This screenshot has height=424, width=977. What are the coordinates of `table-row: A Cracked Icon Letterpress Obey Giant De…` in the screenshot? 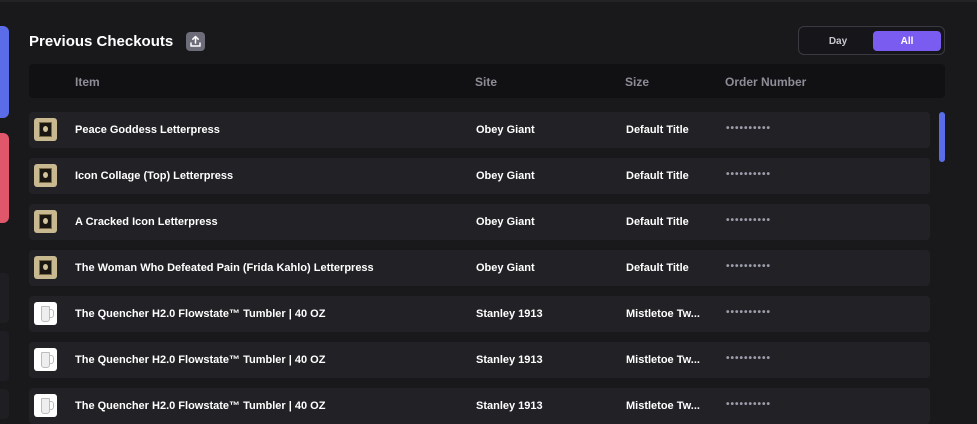 It's located at (479, 222).